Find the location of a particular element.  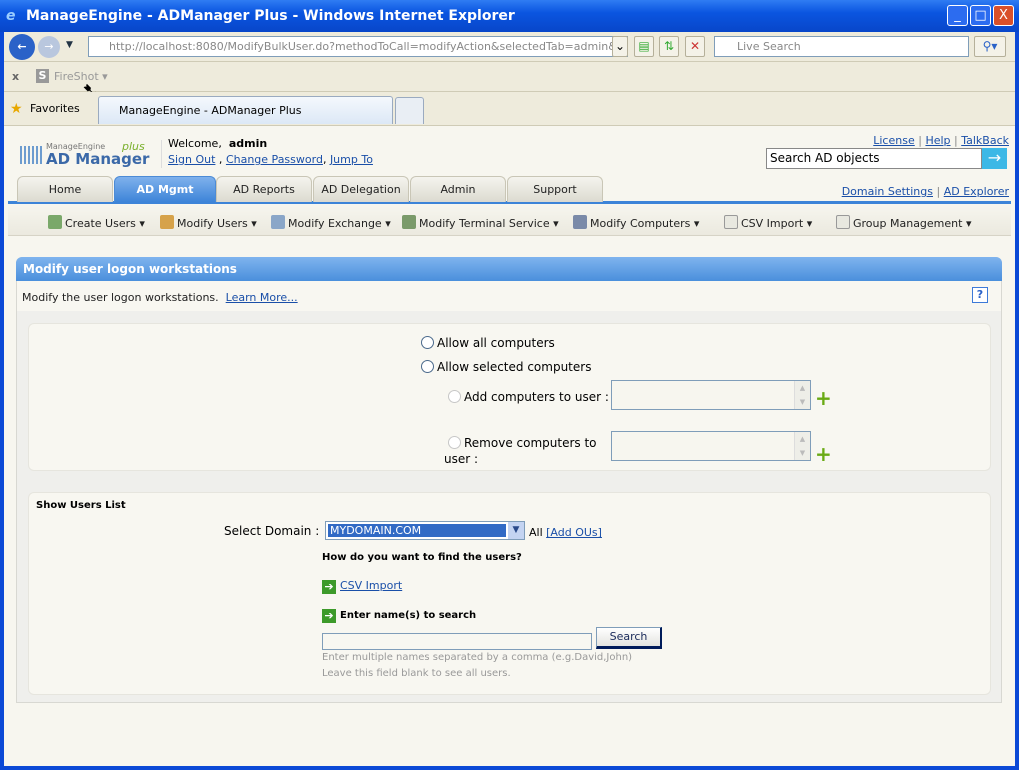

enter-names-option: ➔ Enter name(s) to search is located at coordinates (399, 616).